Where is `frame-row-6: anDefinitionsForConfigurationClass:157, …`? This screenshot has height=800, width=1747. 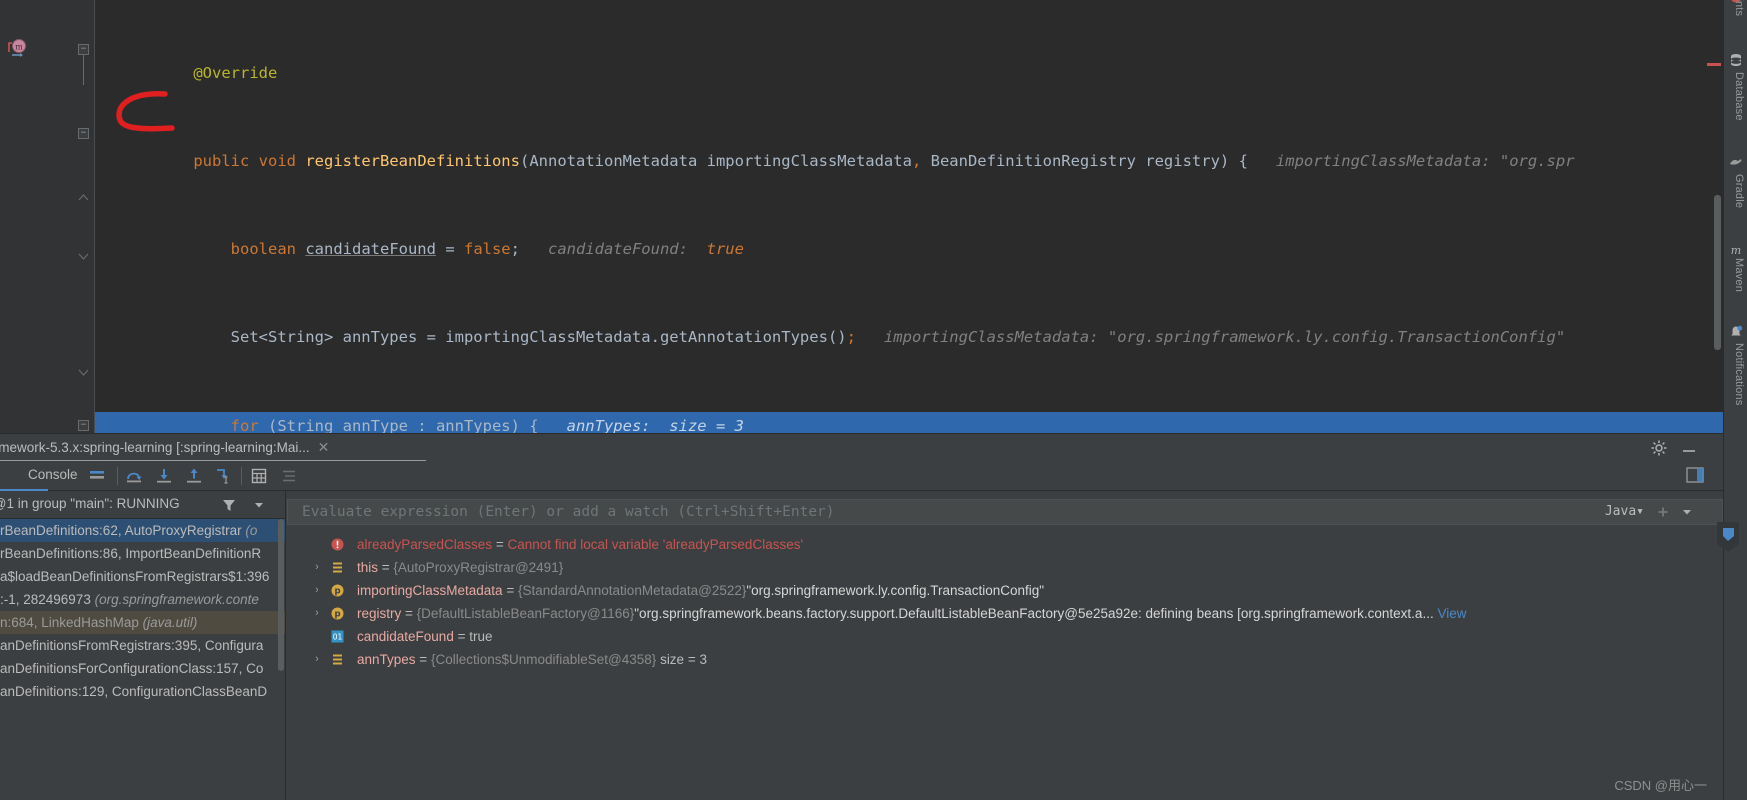
frame-row-6: anDefinitionsForConfigurationClass:157, … is located at coordinates (142, 668).